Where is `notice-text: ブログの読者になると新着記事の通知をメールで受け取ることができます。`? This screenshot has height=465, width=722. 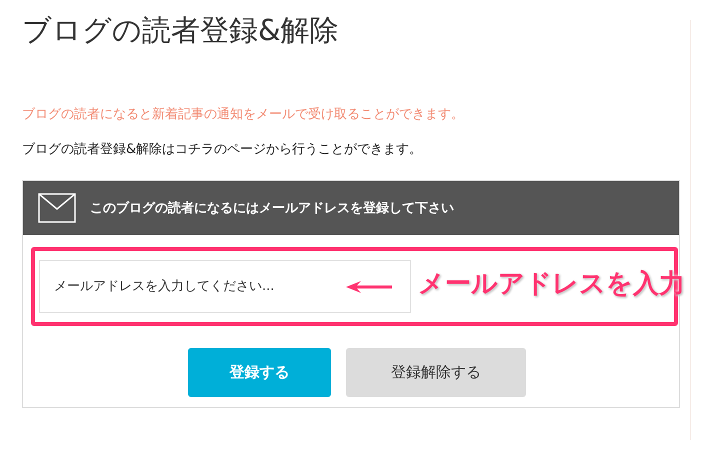
notice-text: ブログの読者になると新着記事の通知をメールで受け取ることができます。 is located at coordinates (243, 115).